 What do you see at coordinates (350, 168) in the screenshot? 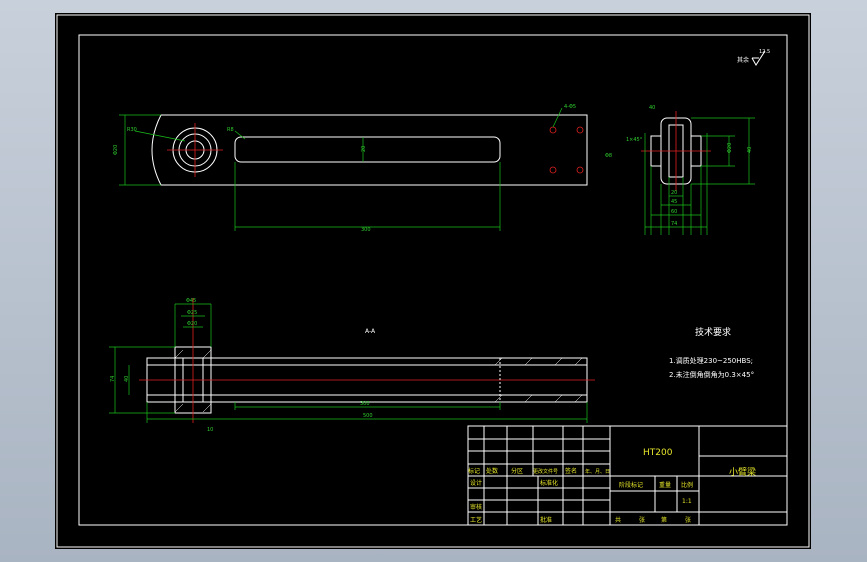
I see `top-view: Φ20 R30 R8 4-Φ5 20 300` at bounding box center [350, 168].